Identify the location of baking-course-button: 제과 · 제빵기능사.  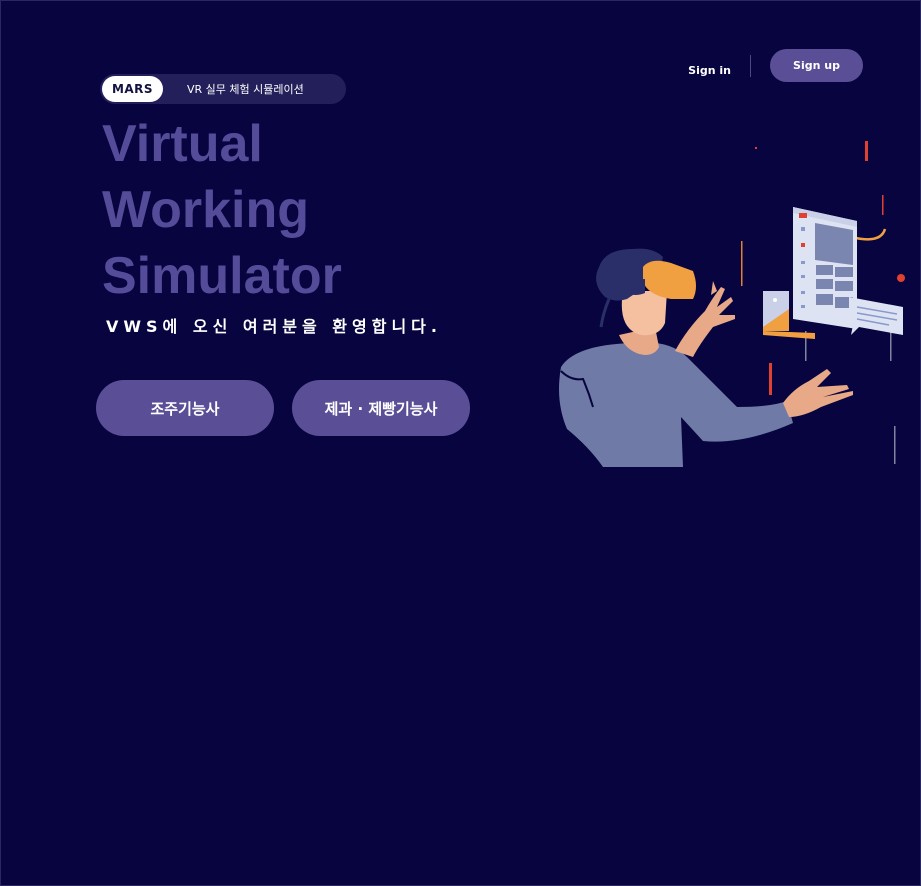
(381, 408).